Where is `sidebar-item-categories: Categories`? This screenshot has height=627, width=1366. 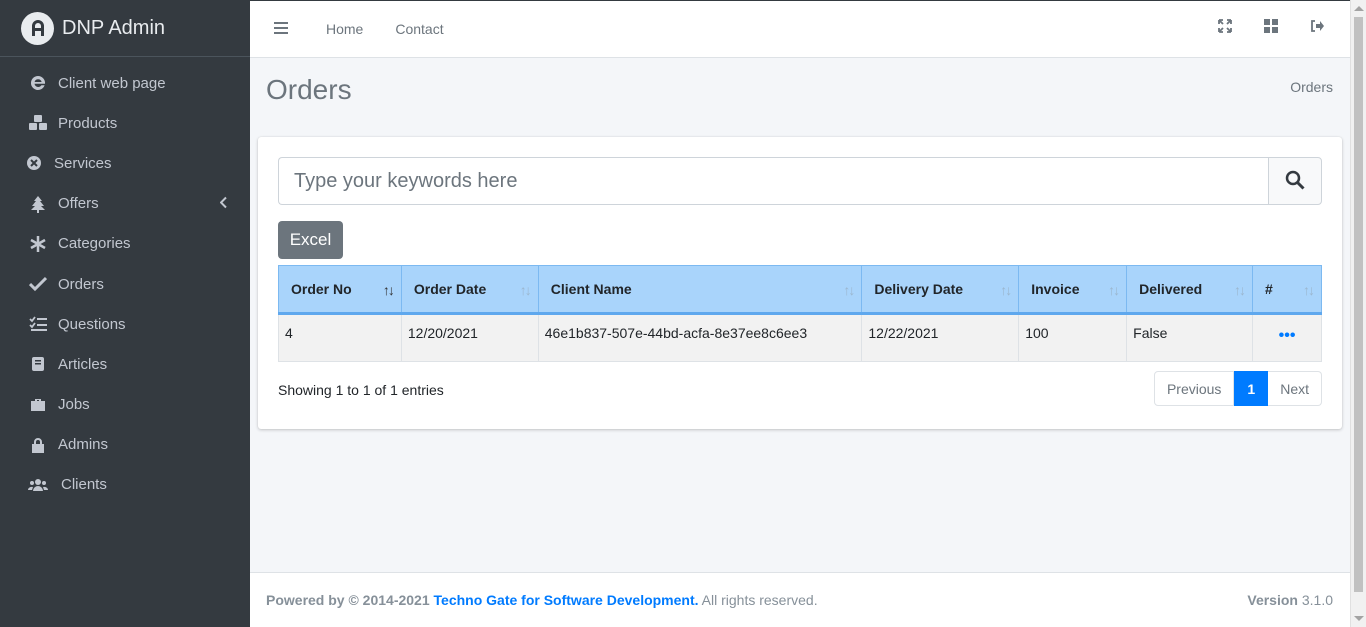
sidebar-item-categories: Categories is located at coordinates (125, 244).